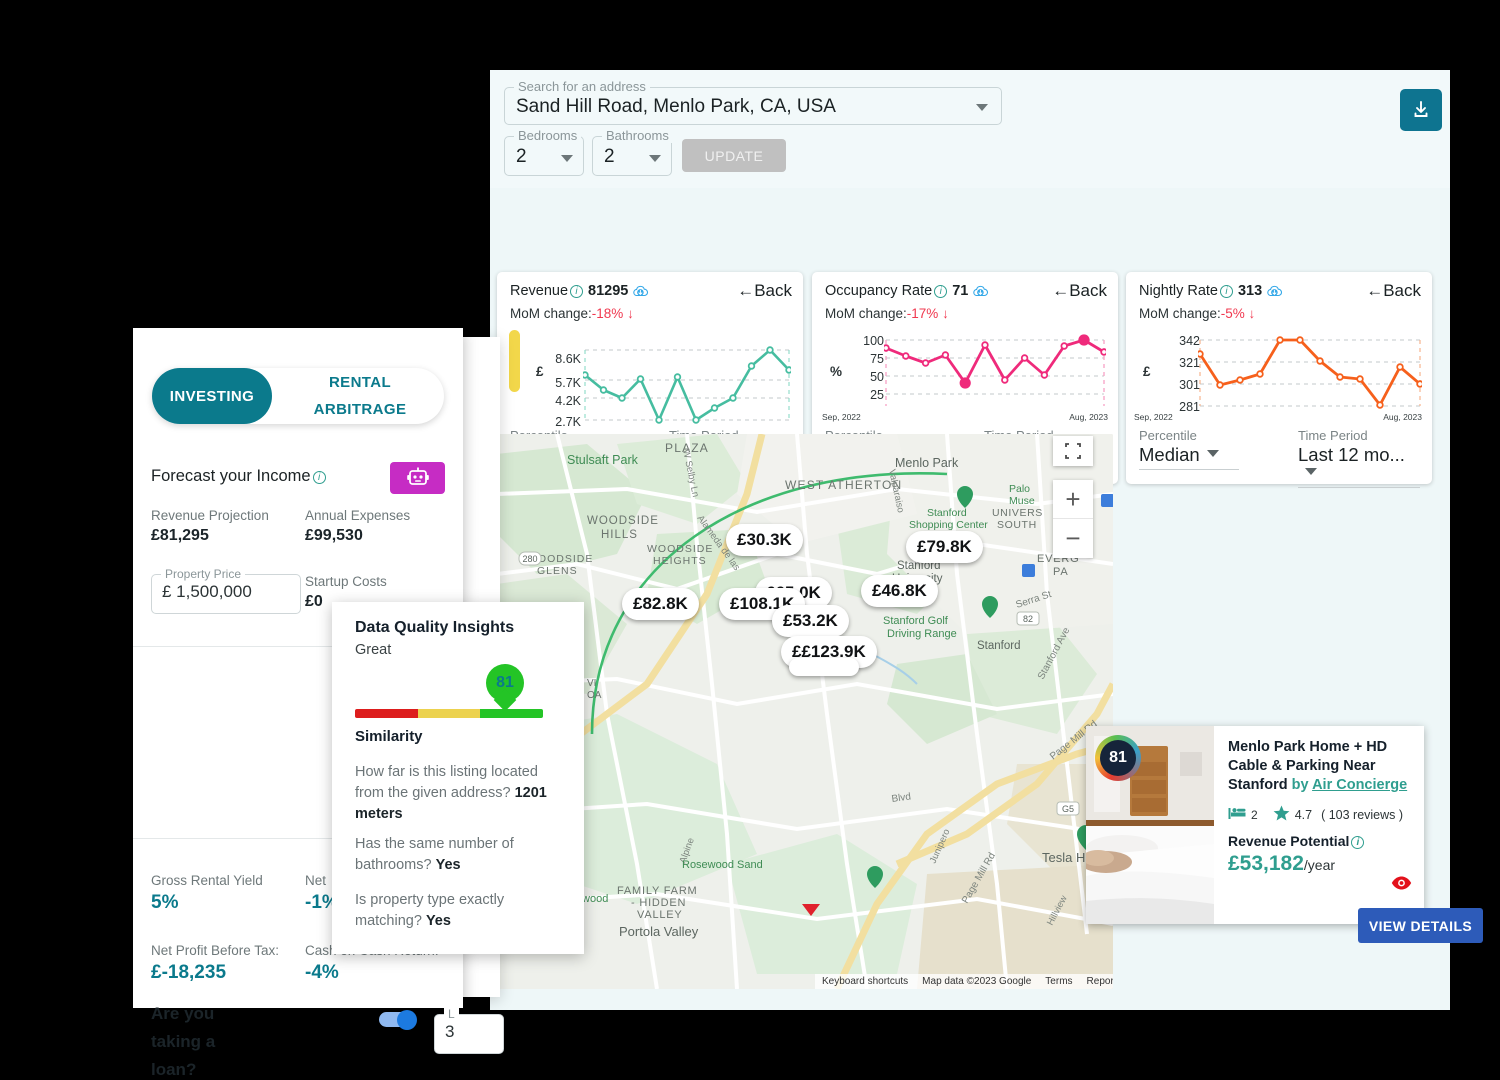 The height and width of the screenshot is (1080, 1500). What do you see at coordinates (398, 1020) in the screenshot?
I see `loan-toggle-switch` at bounding box center [398, 1020].